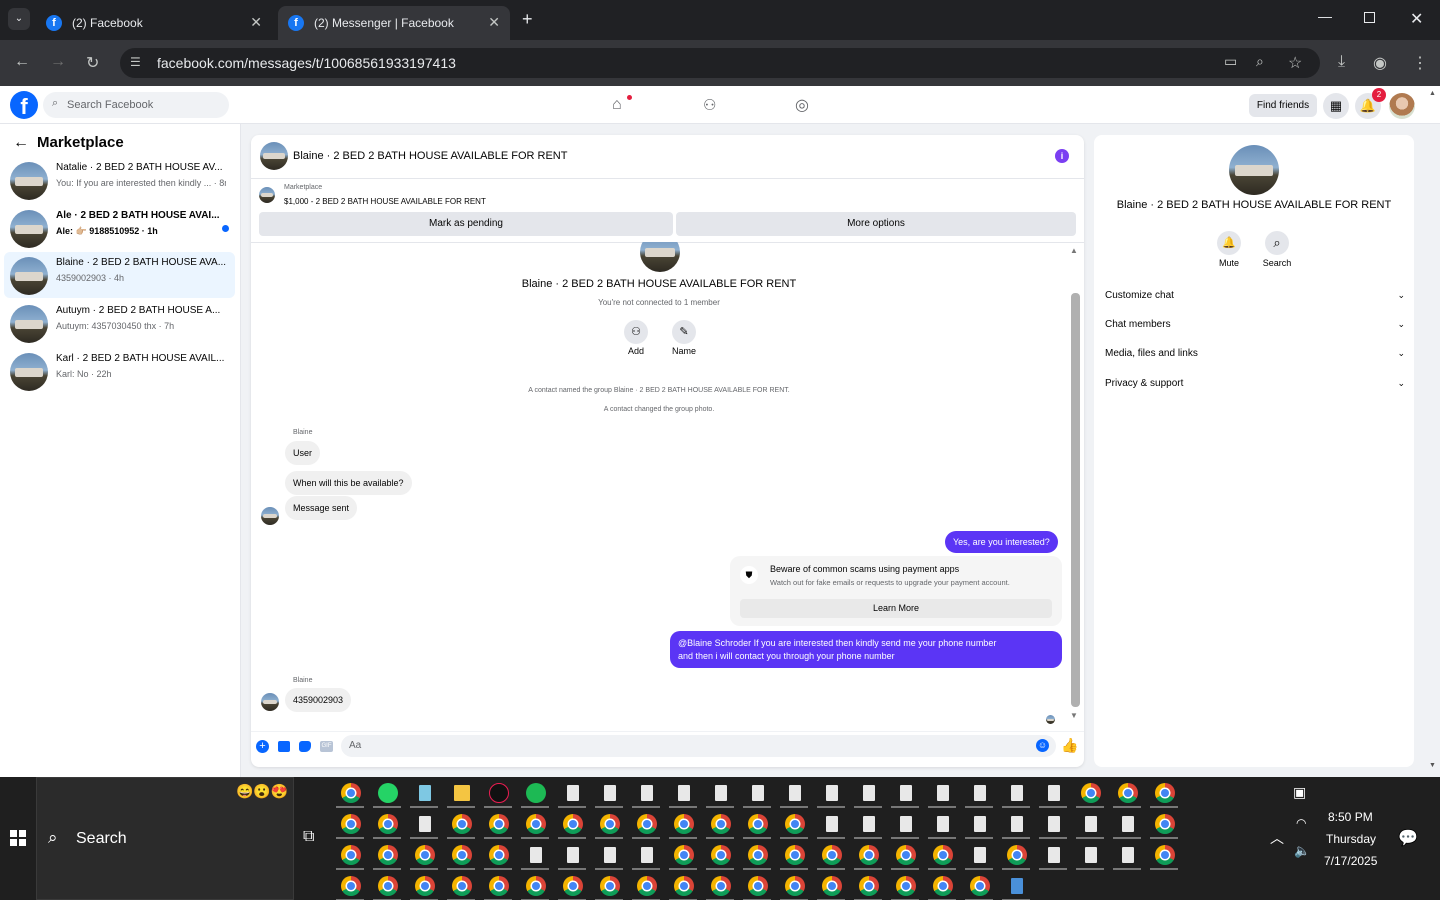  What do you see at coordinates (462, 793) in the screenshot?
I see `file-explorer-icon` at bounding box center [462, 793].